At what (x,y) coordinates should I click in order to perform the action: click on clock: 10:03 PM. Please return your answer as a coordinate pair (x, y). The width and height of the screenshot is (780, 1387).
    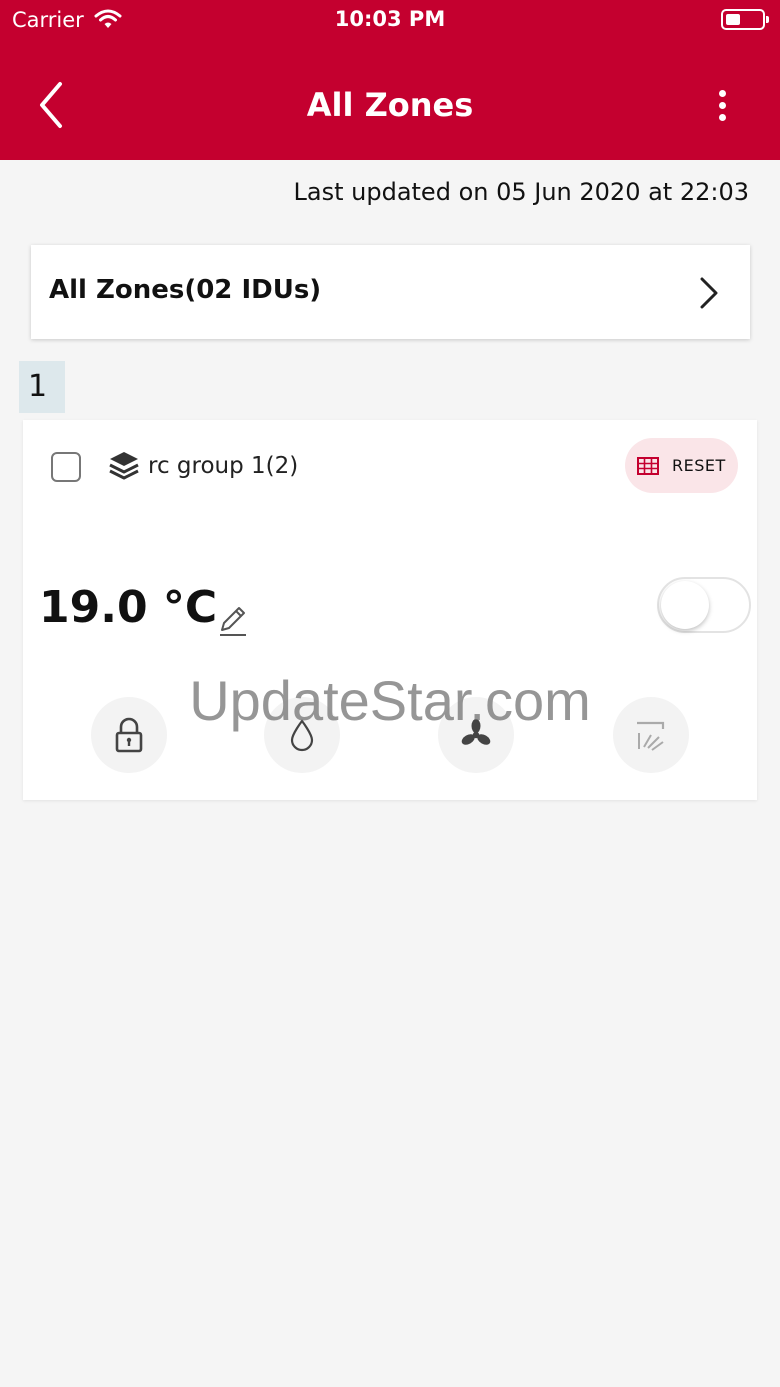
    Looking at the image, I should click on (390, 19).